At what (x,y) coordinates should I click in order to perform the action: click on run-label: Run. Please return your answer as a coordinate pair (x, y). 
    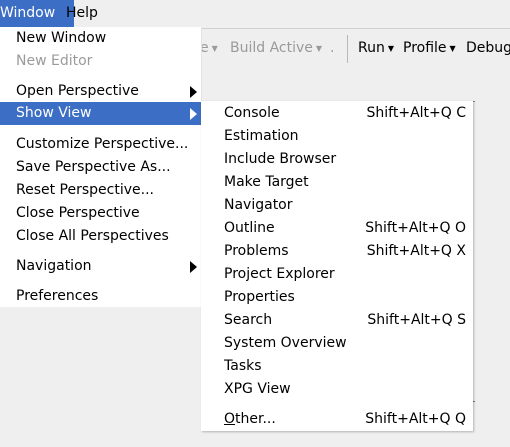
    Looking at the image, I should click on (371, 48).